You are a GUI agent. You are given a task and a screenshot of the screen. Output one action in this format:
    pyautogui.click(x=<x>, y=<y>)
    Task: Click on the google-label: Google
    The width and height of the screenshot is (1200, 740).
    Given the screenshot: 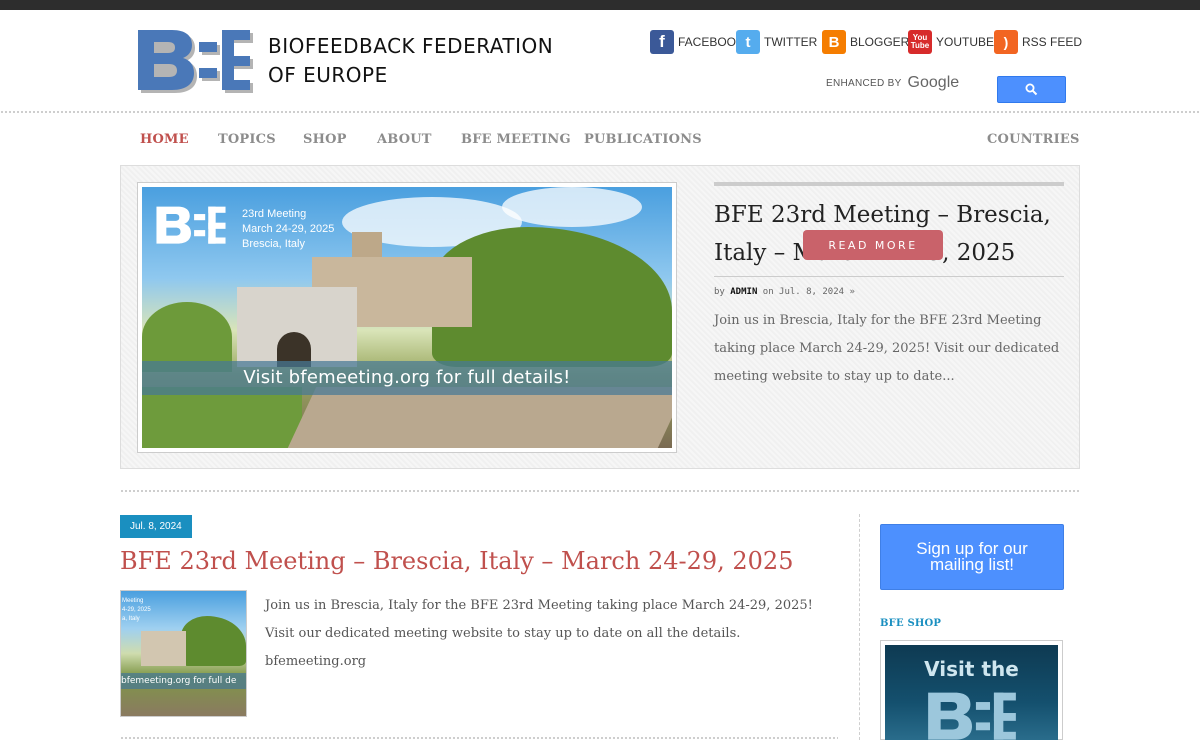 What is the action you would take?
    pyautogui.click(x=933, y=82)
    